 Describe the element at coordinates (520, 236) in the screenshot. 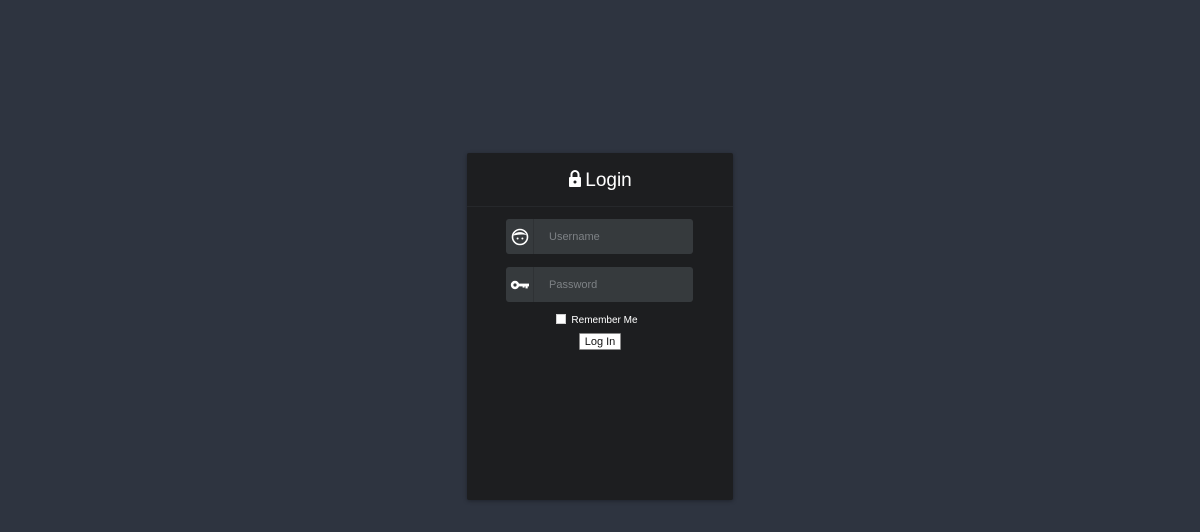

I see `user-face-icon` at that location.